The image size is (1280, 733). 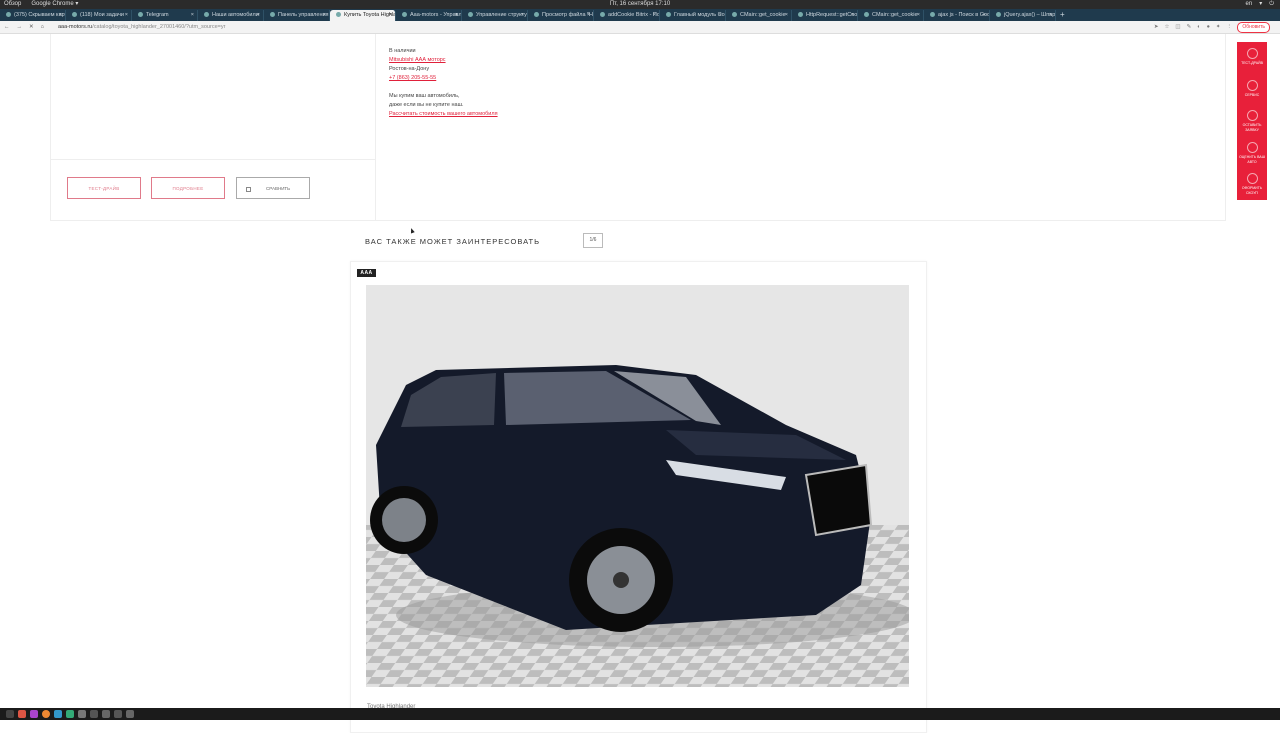 I want to click on forward-icon: →, so click(x=20, y=27).